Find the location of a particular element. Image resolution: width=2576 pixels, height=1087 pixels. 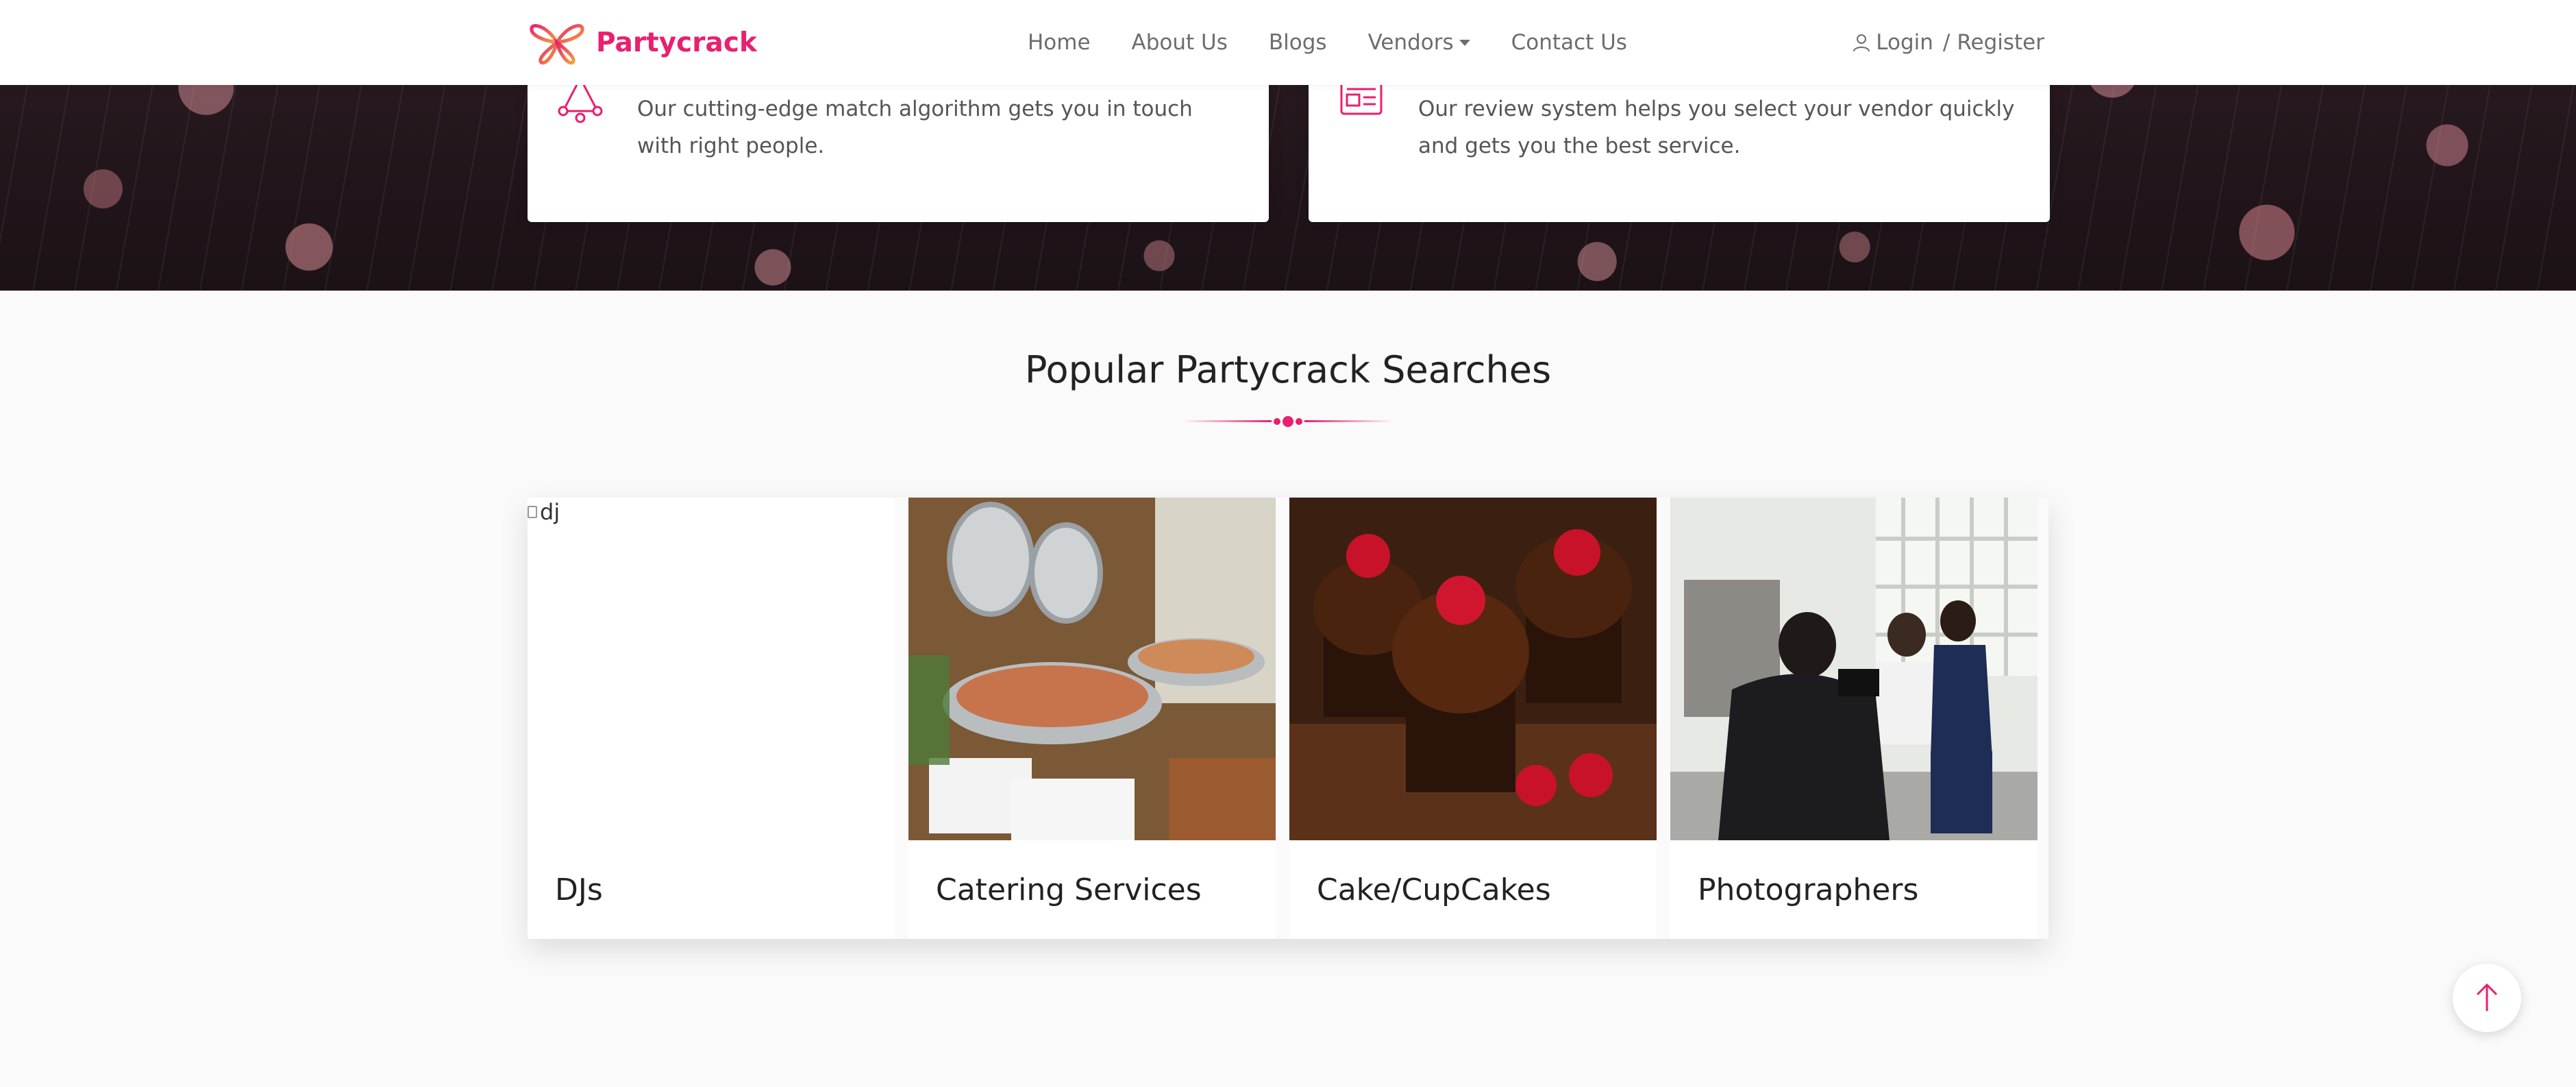

cupcakes-illustration is located at coordinates (1473, 669).